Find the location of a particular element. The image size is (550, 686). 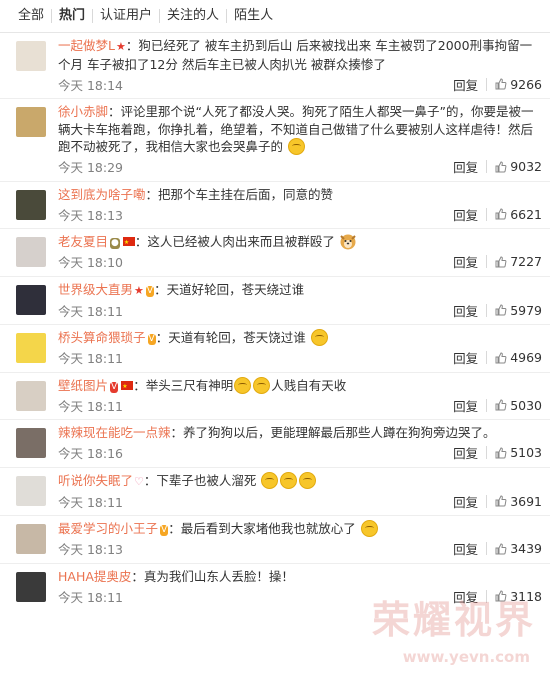

like-count: 5103 is located at coordinates (526, 452).